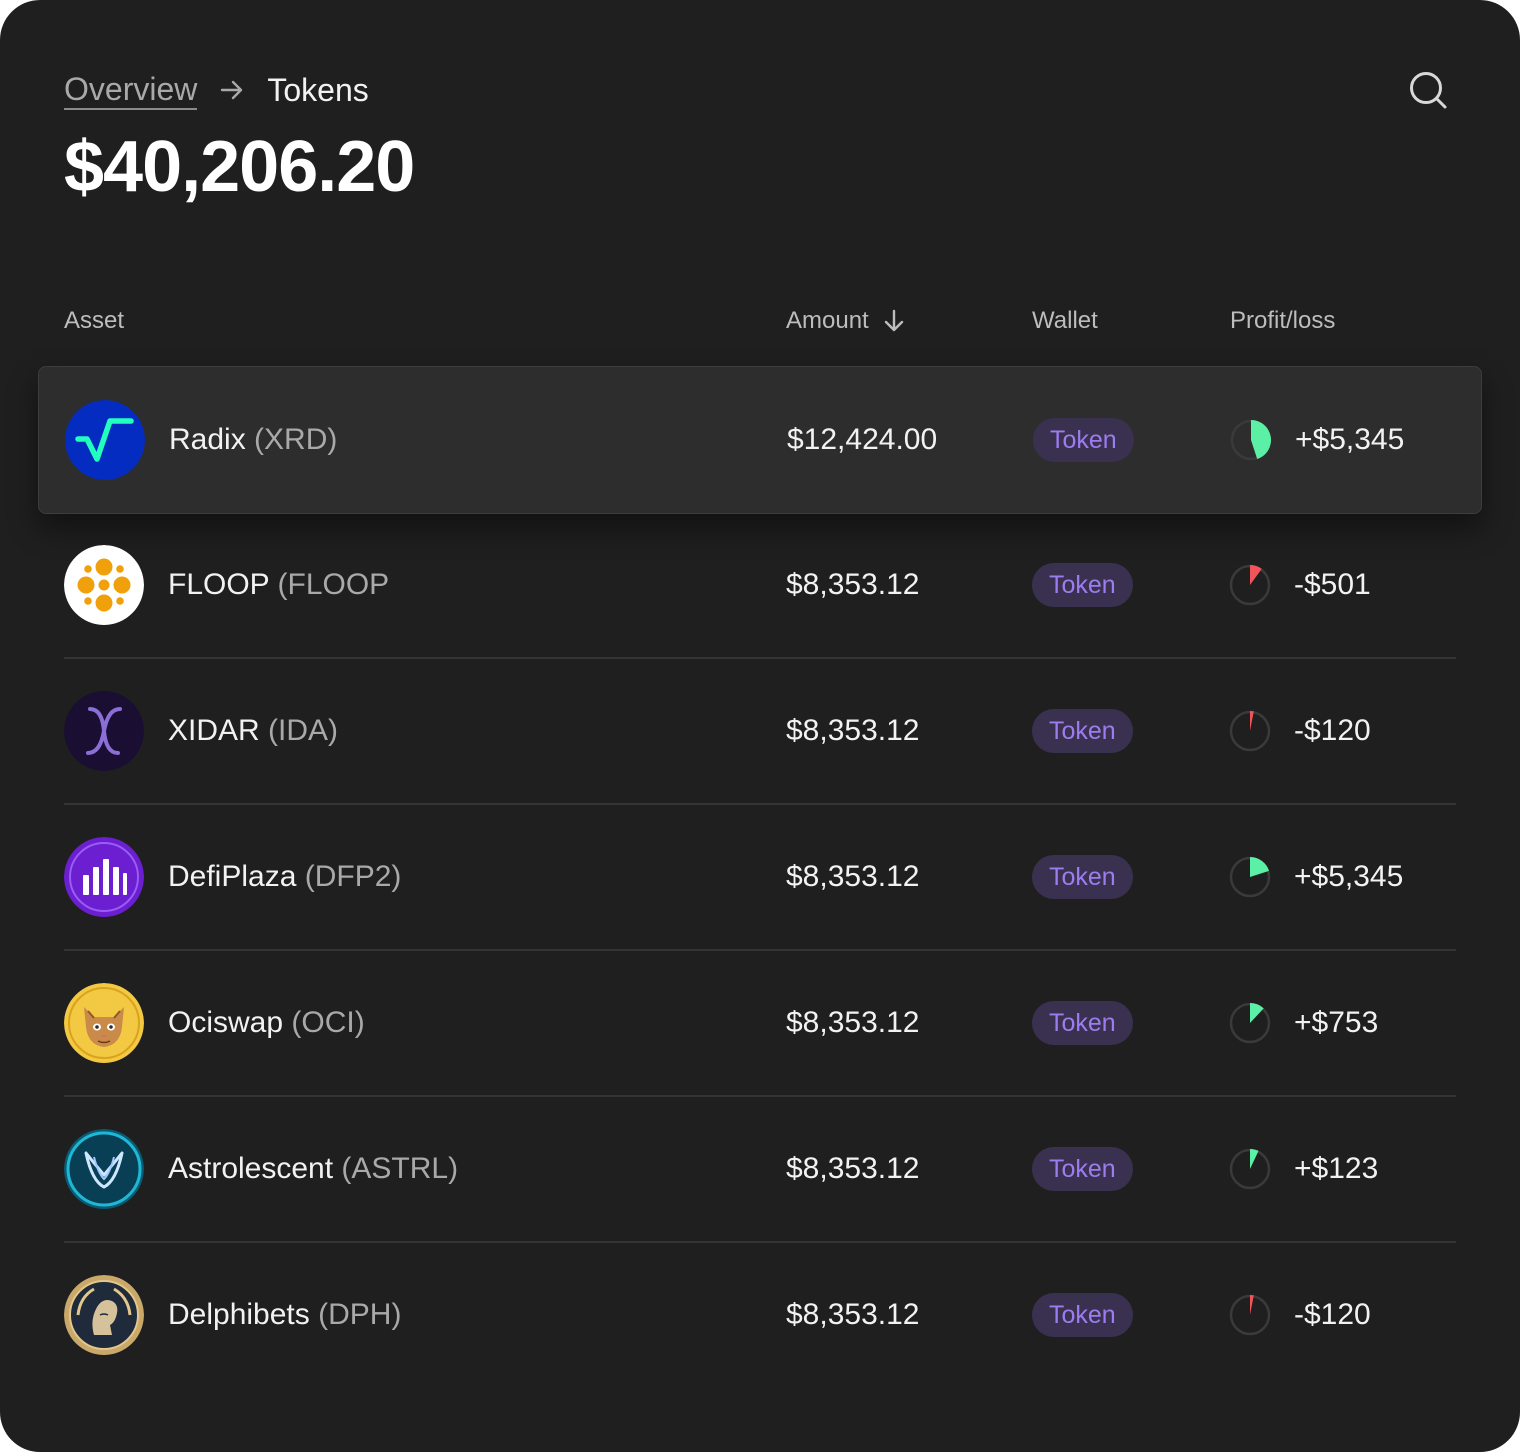 The height and width of the screenshot is (1452, 1520). What do you see at coordinates (105, 440) in the screenshot?
I see `radix-logo-icon` at bounding box center [105, 440].